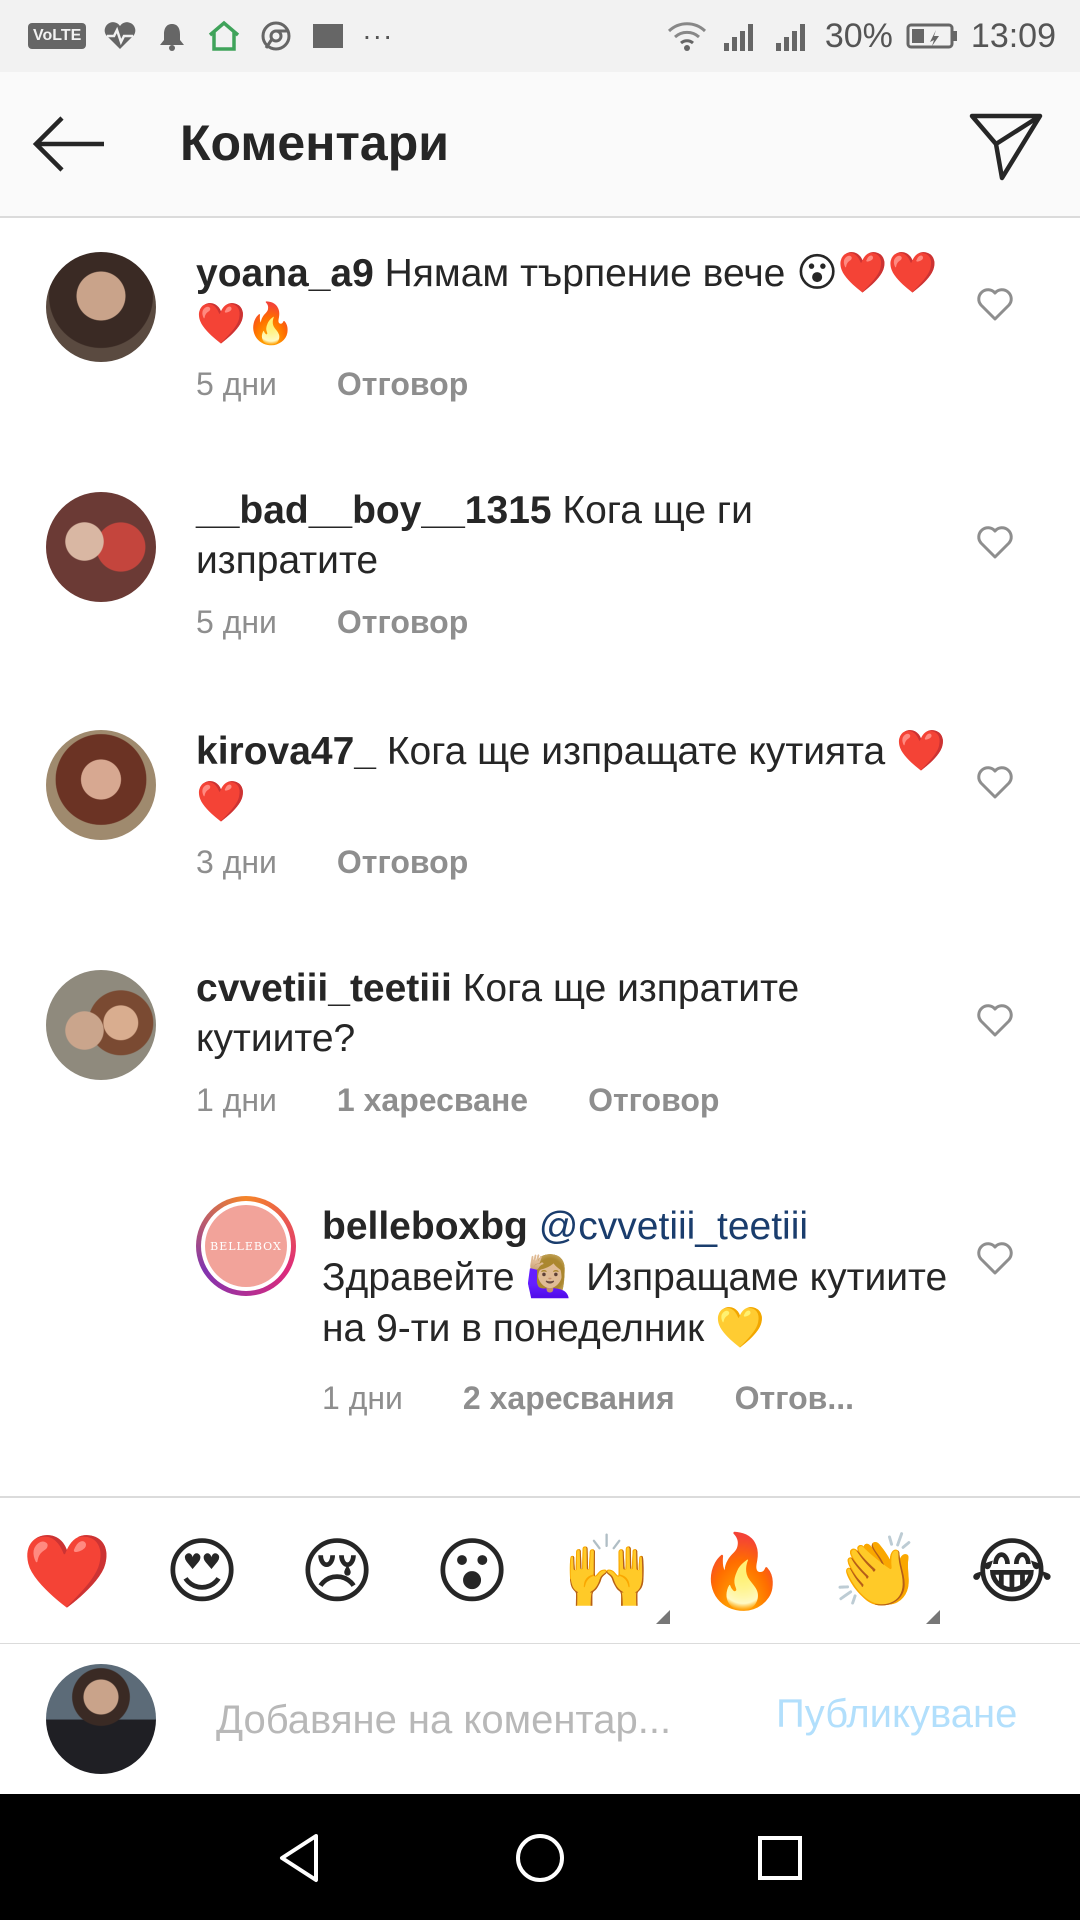 The image size is (1080, 1920). I want to click on share-button, so click(1006, 146).